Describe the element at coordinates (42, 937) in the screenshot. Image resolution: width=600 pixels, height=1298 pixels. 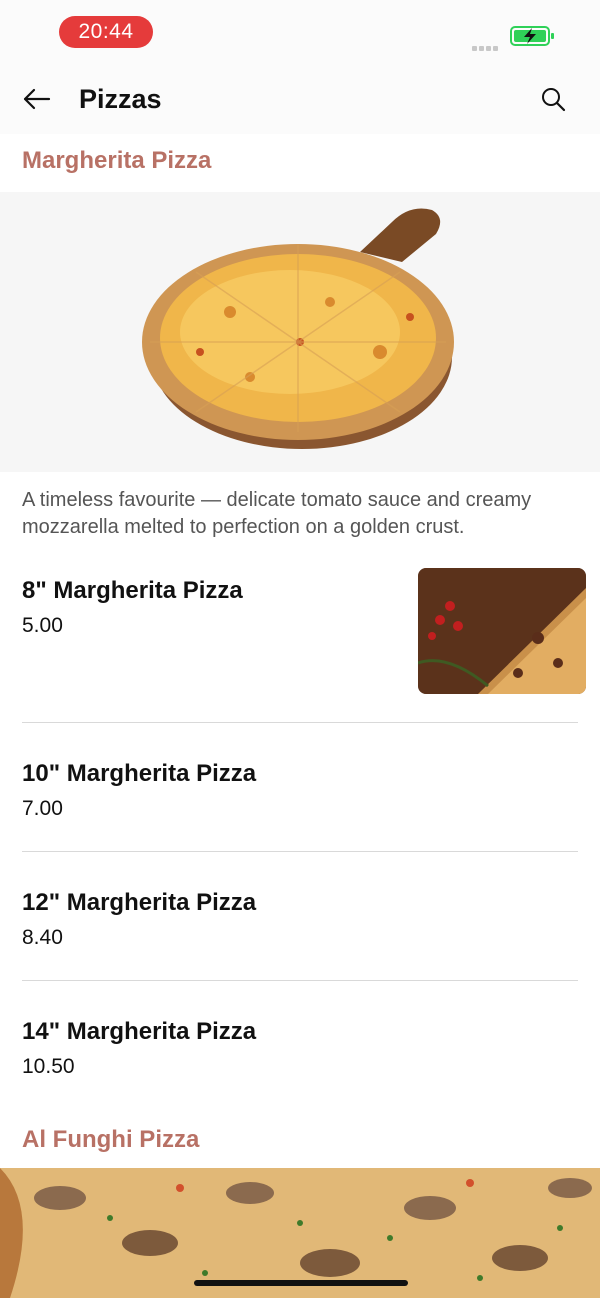
I see `item-price: 8.40` at that location.